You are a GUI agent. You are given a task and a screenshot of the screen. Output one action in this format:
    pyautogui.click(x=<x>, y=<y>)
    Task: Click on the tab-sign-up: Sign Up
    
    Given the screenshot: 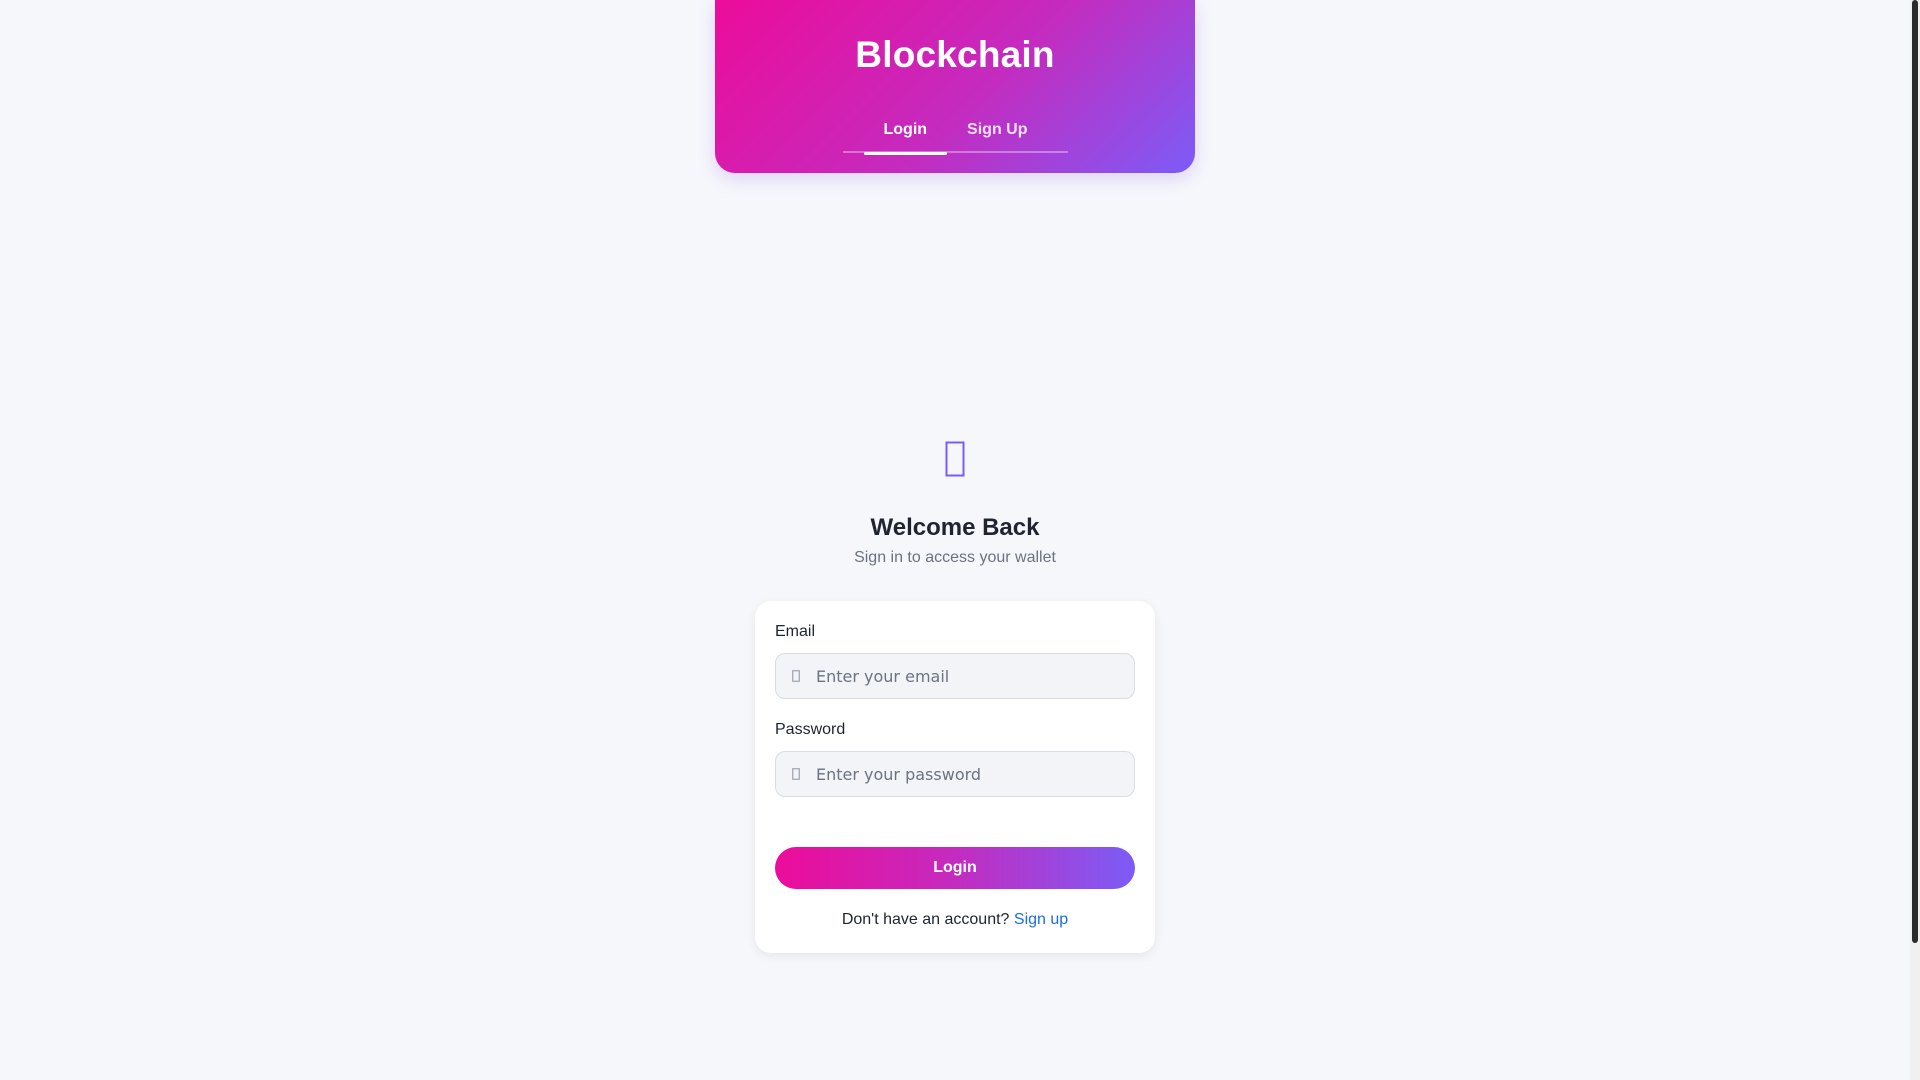 What is the action you would take?
    pyautogui.click(x=997, y=133)
    